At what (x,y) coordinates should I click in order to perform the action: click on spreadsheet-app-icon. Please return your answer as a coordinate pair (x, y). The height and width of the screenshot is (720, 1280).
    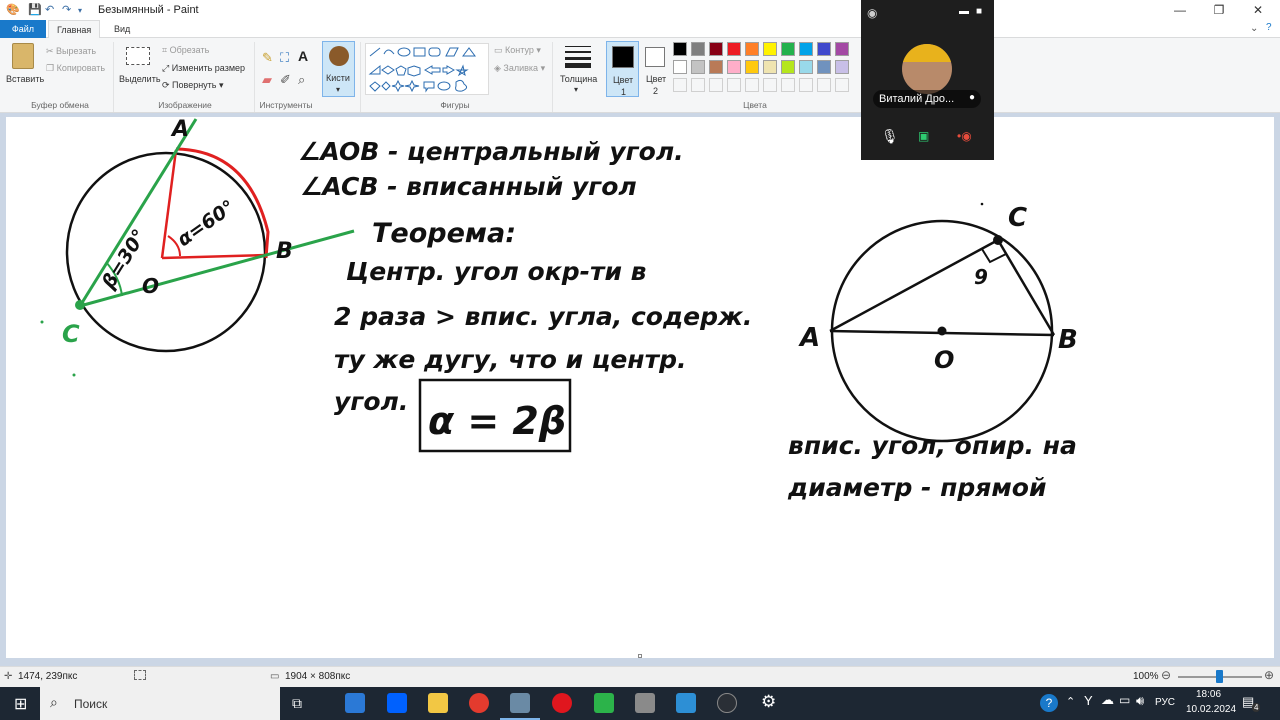
    Looking at the image, I should click on (604, 703).